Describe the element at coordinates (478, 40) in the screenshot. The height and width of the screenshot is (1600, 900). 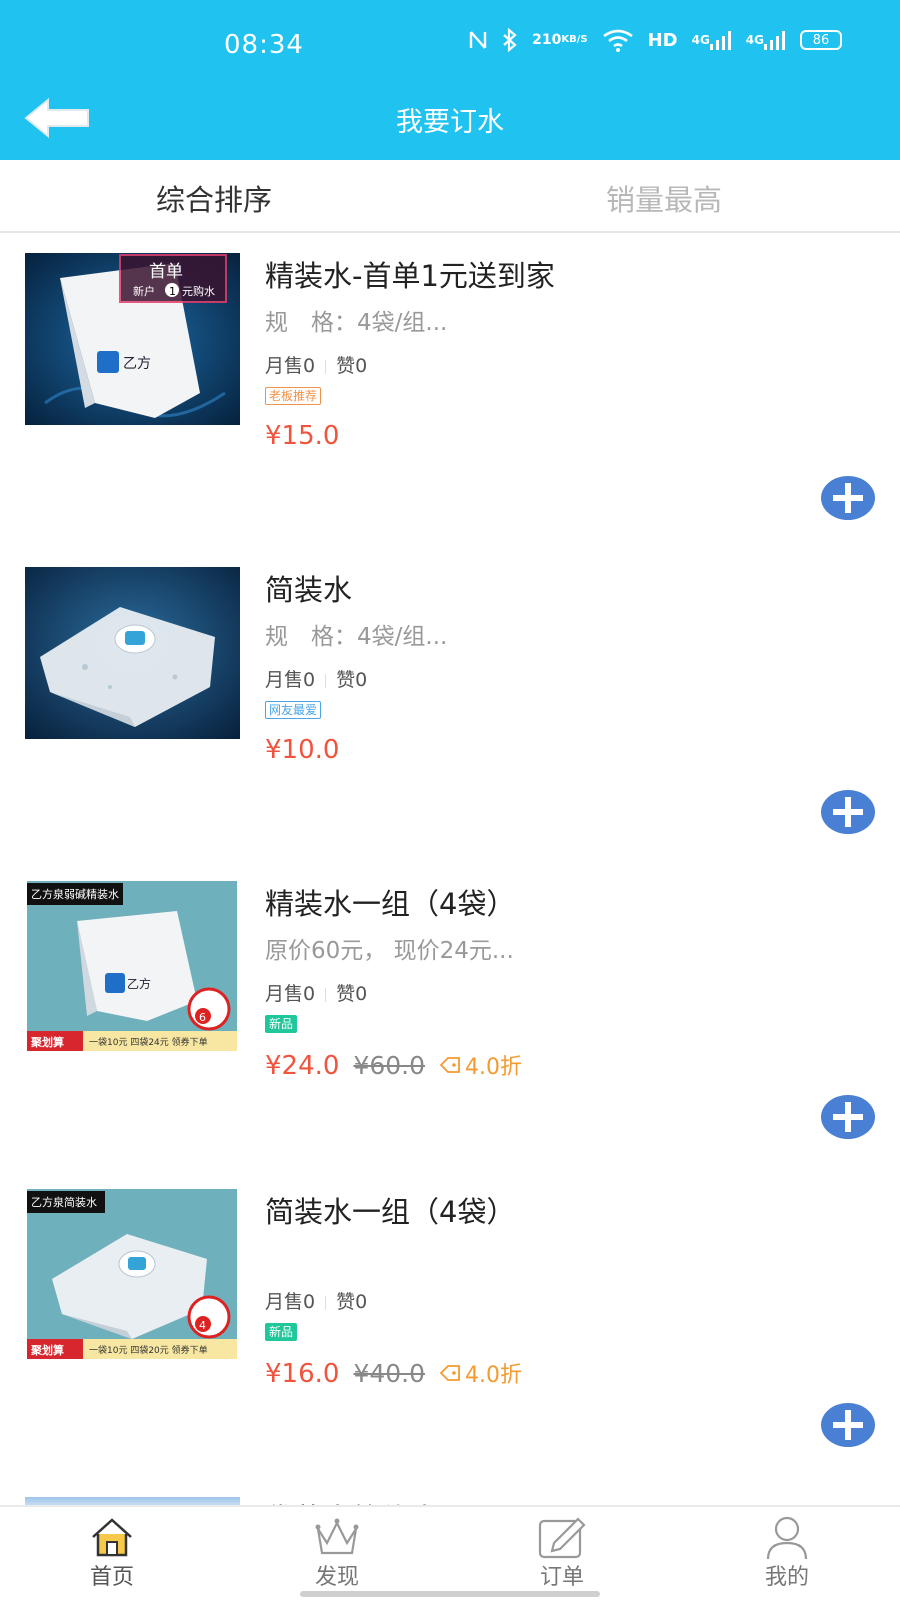
I see `nfc-icon` at that location.